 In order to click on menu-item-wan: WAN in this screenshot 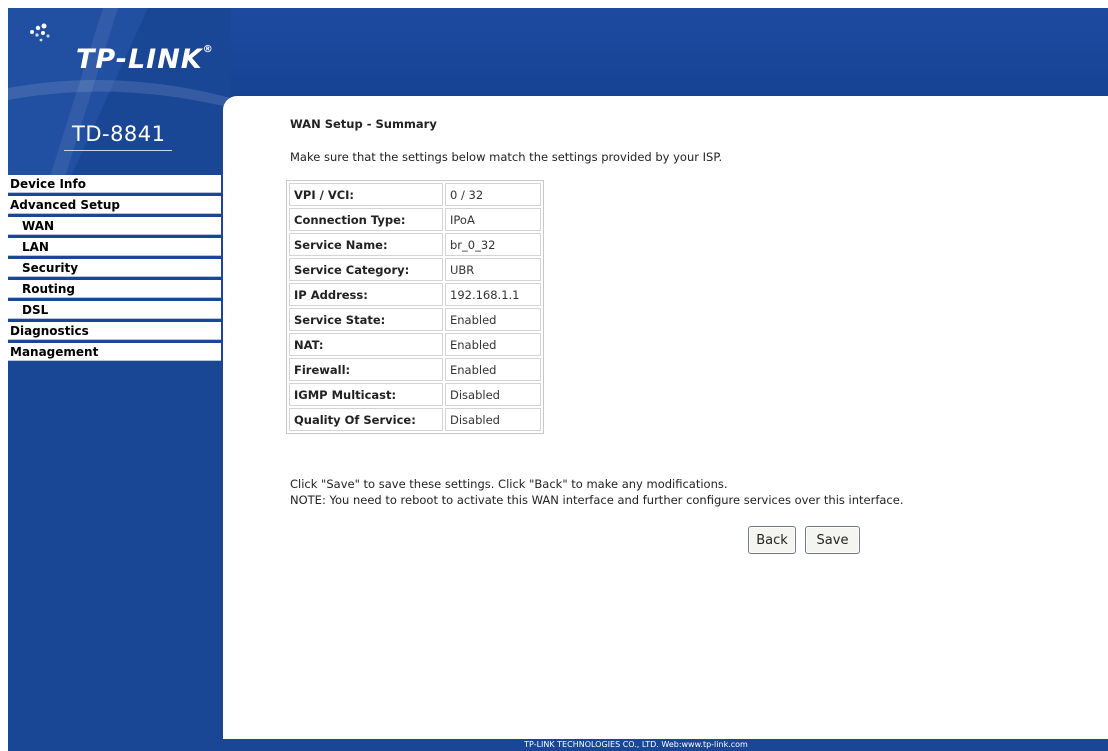, I will do `click(114, 226)`.